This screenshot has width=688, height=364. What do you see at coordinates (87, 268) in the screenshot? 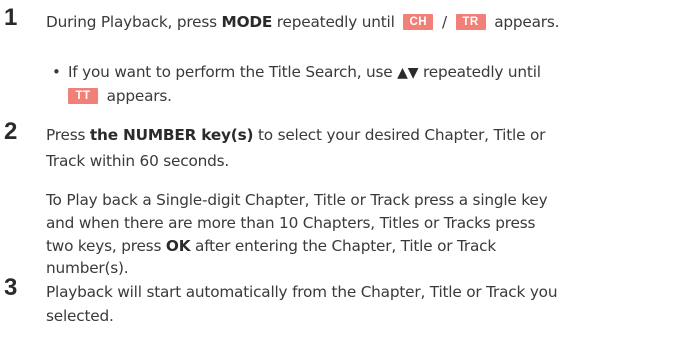
I see `paragraph-line4: number(s).` at bounding box center [87, 268].